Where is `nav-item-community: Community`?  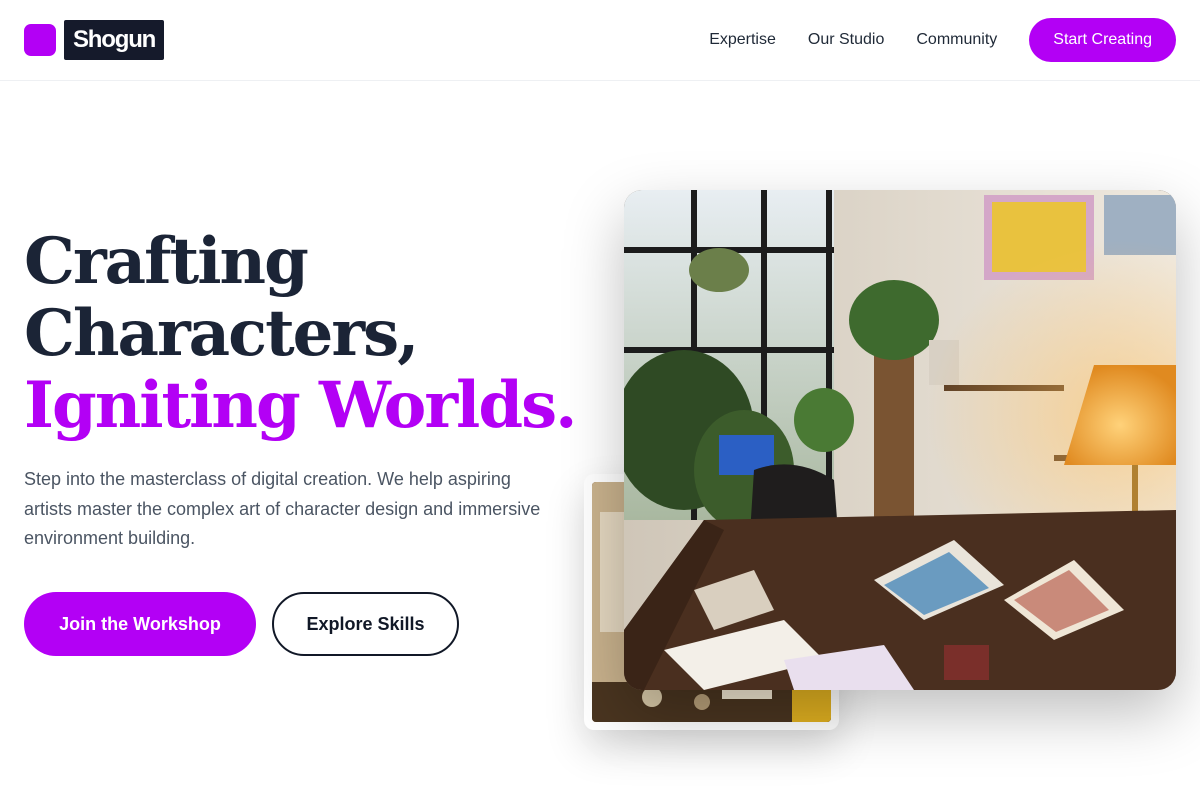
nav-item-community: Community is located at coordinates (956, 40).